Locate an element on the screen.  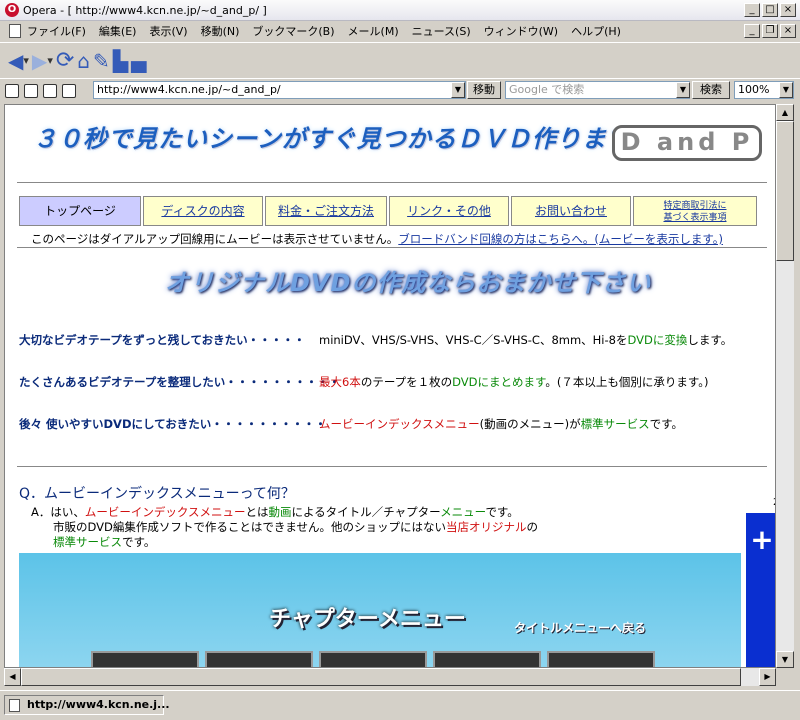
side-panel-plus: + is located at coordinates (760, 590).